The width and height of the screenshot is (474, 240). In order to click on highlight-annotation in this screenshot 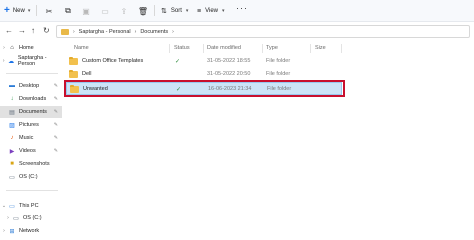, I will do `click(204, 88)`.